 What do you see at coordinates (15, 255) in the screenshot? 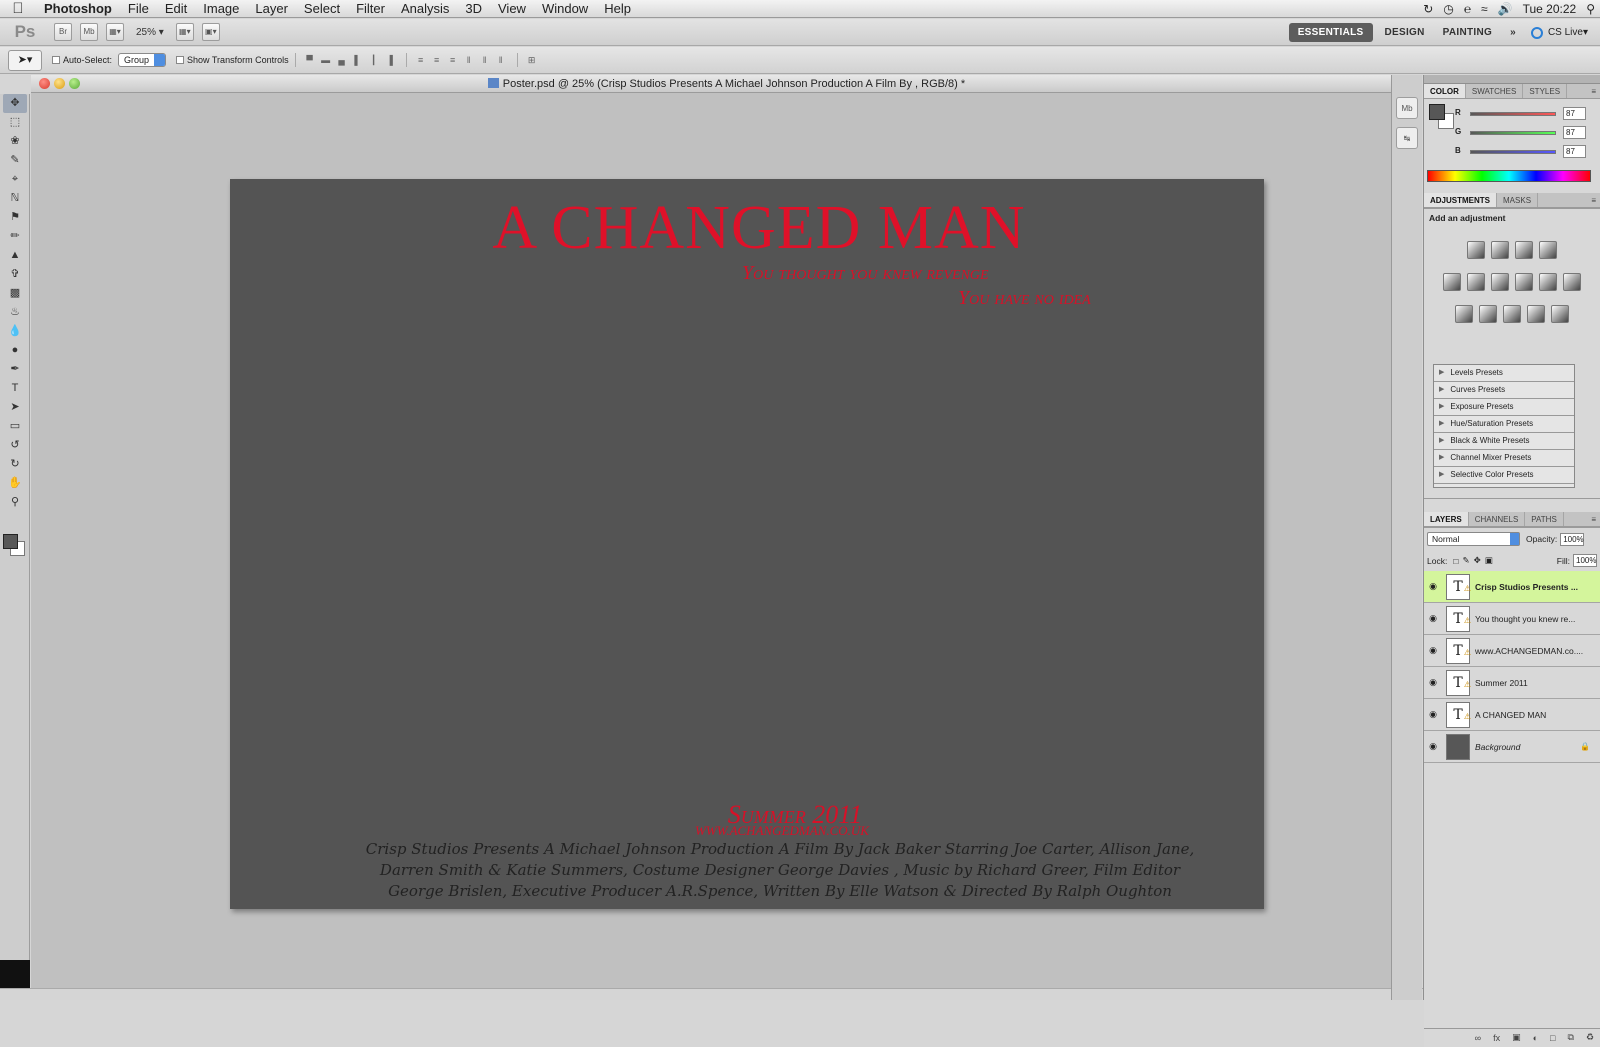
I see `clone-stamp-tool-icon: ▲` at bounding box center [15, 255].